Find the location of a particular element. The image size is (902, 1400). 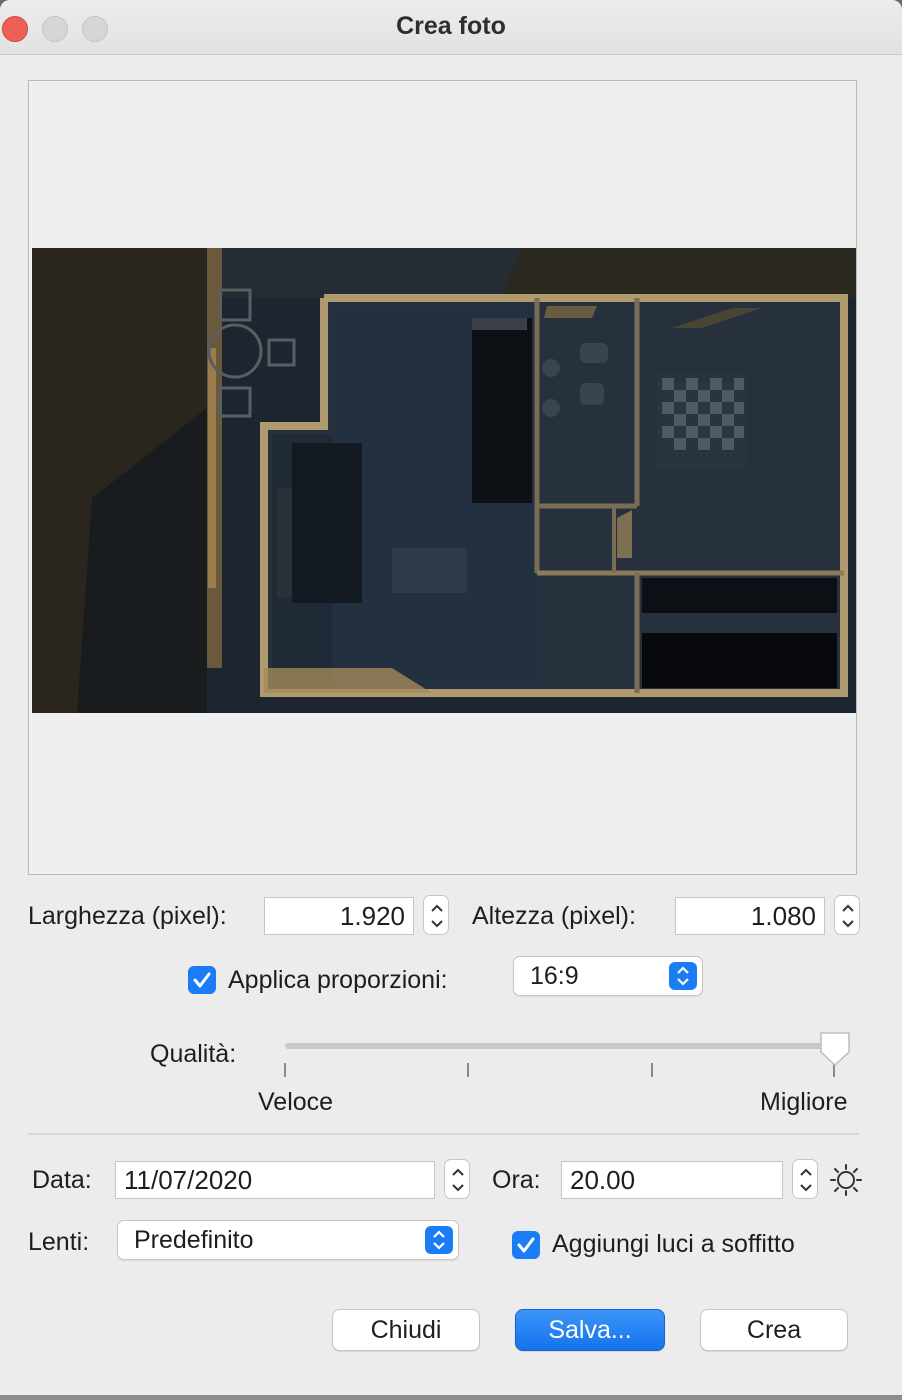

ceiling-lights-label: Aggiungi luci a soffitto is located at coordinates (673, 1244).